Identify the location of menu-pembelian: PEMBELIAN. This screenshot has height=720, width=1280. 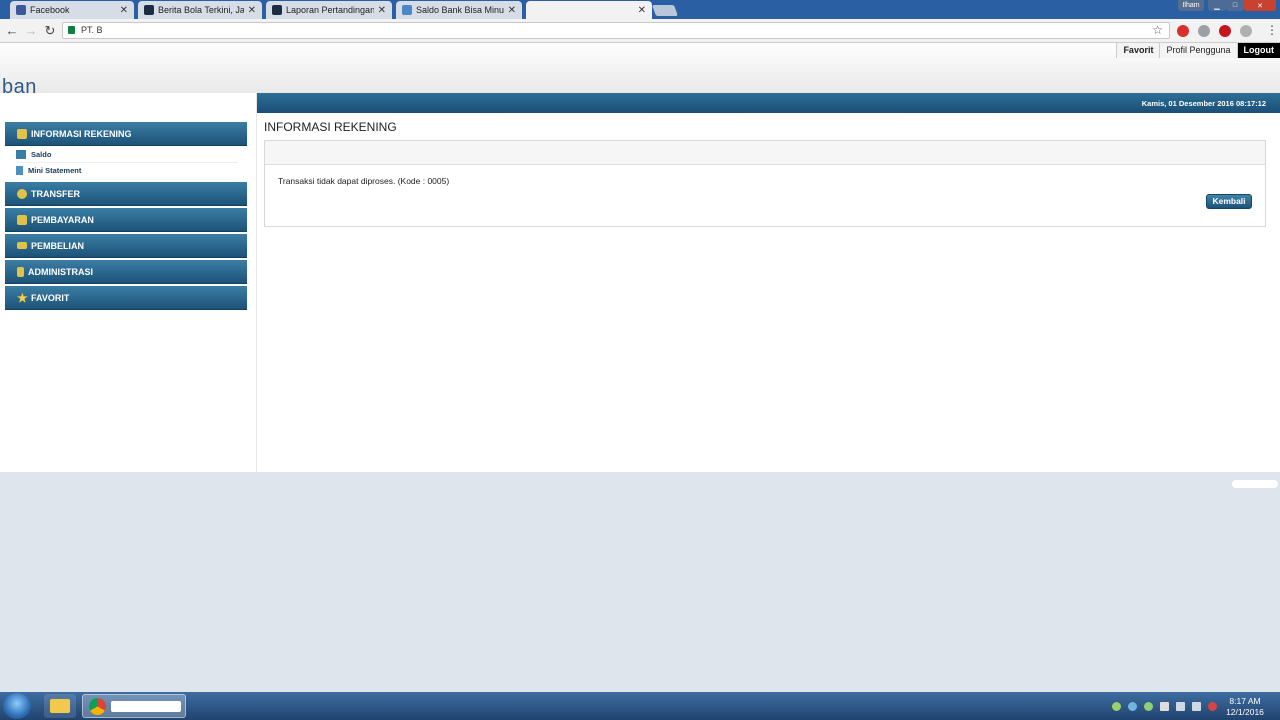
(126, 246).